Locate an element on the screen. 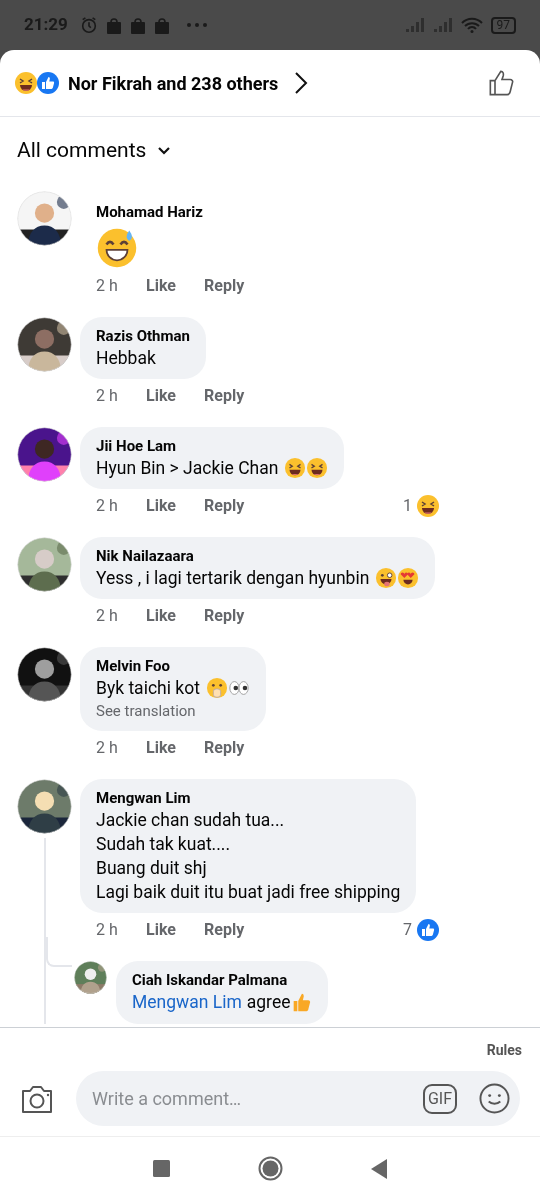 Image resolution: width=540 pixels, height=1200 pixels. commenter-name: Jii Hoe Lam is located at coordinates (212, 446).